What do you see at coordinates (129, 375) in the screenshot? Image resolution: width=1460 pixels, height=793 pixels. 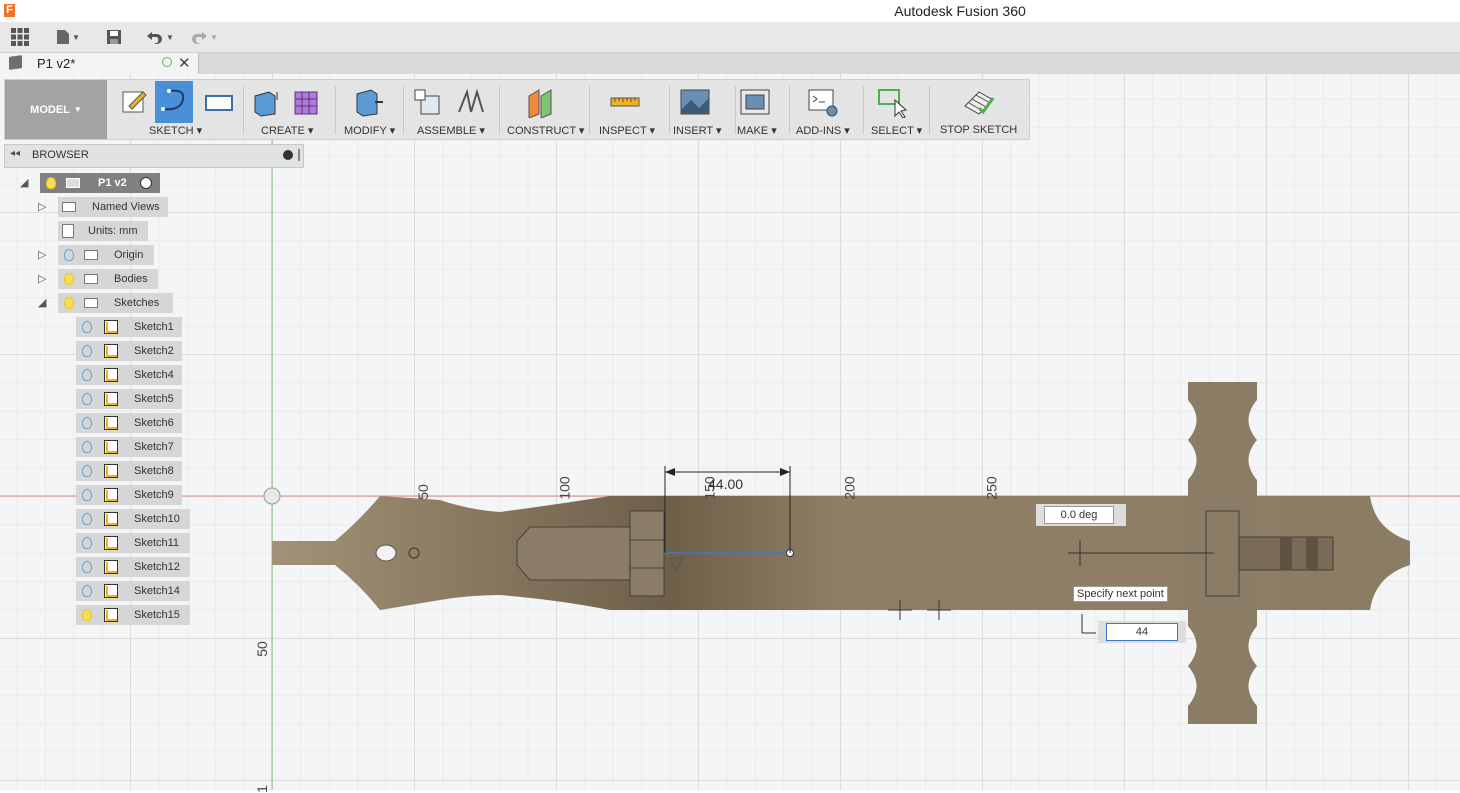 I see `browser-item-sketch: Sketch4` at bounding box center [129, 375].